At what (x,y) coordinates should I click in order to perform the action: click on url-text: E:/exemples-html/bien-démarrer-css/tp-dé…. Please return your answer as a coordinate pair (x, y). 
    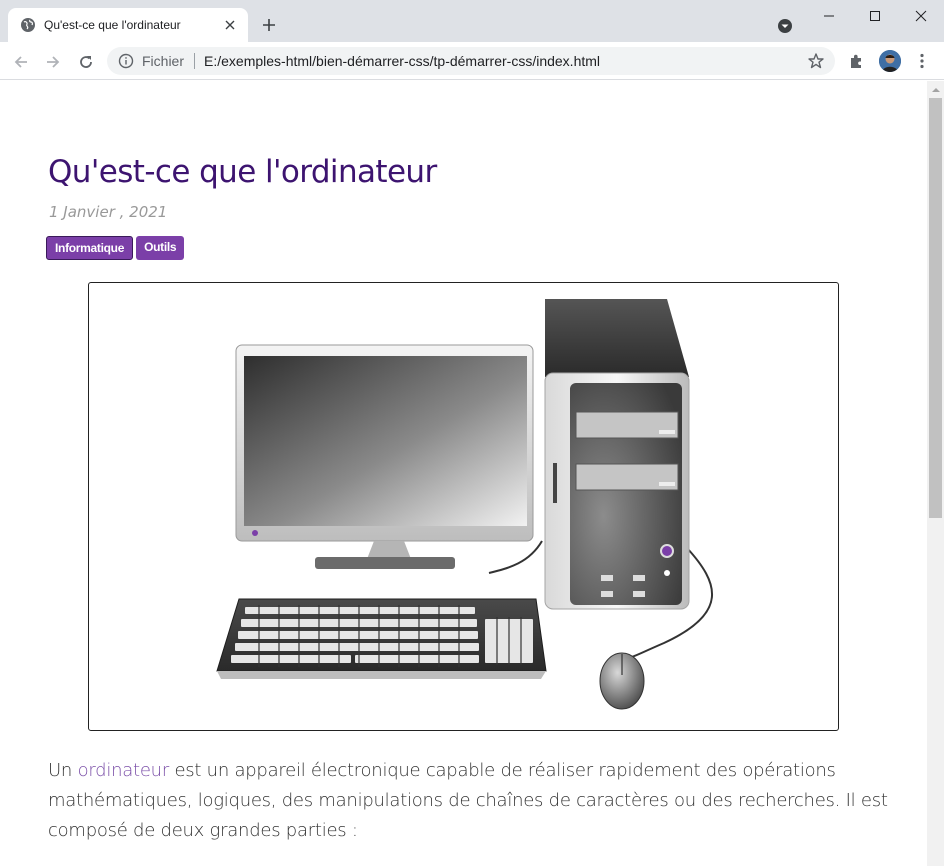
    Looking at the image, I should click on (505, 61).